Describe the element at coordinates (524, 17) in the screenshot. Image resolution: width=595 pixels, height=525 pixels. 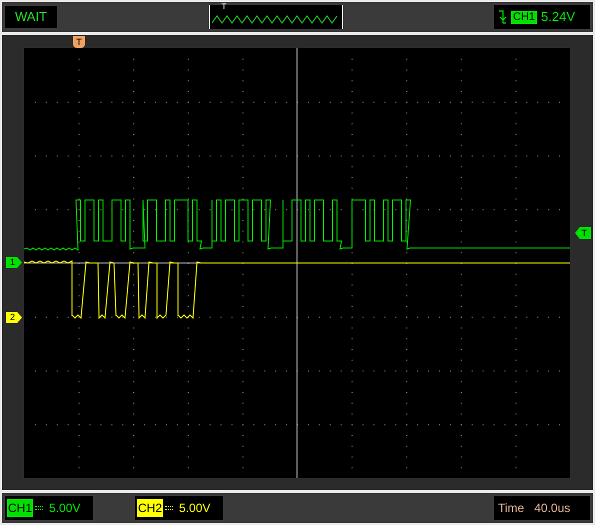
I see `trigger-channel-badge: CH1` at that location.